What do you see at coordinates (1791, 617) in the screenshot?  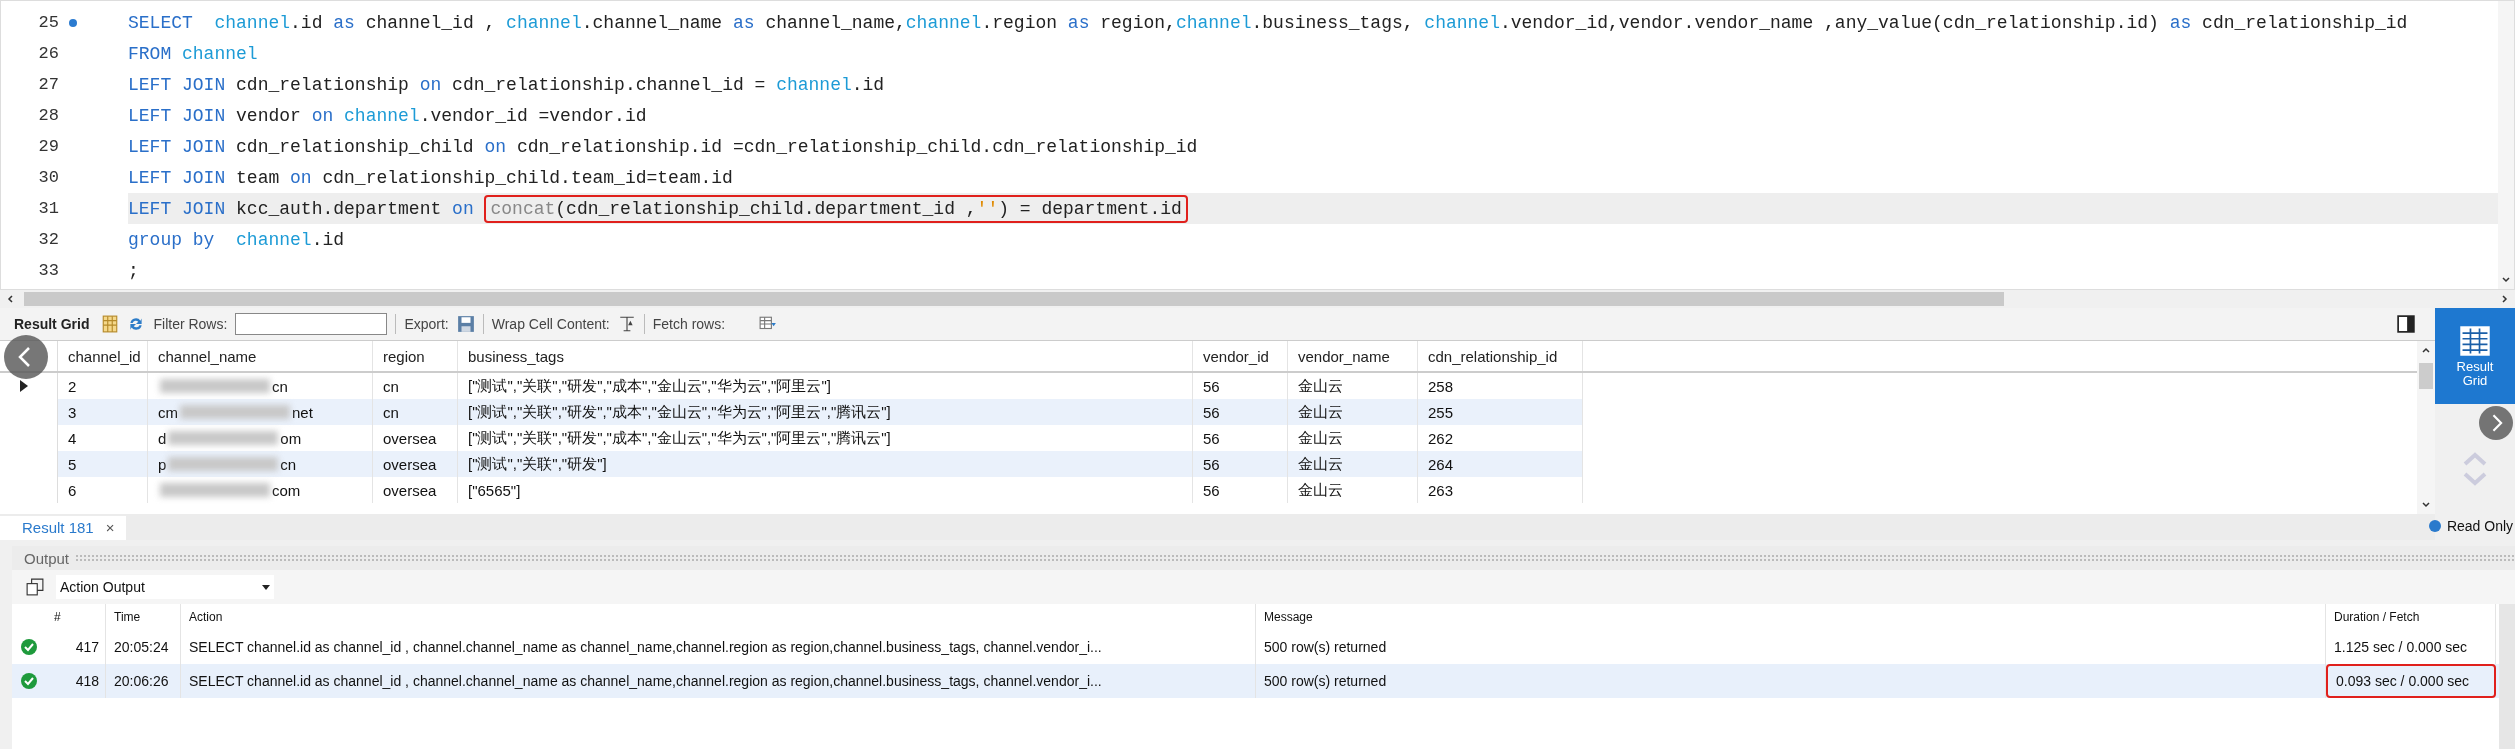 I see `column-header: Message` at bounding box center [1791, 617].